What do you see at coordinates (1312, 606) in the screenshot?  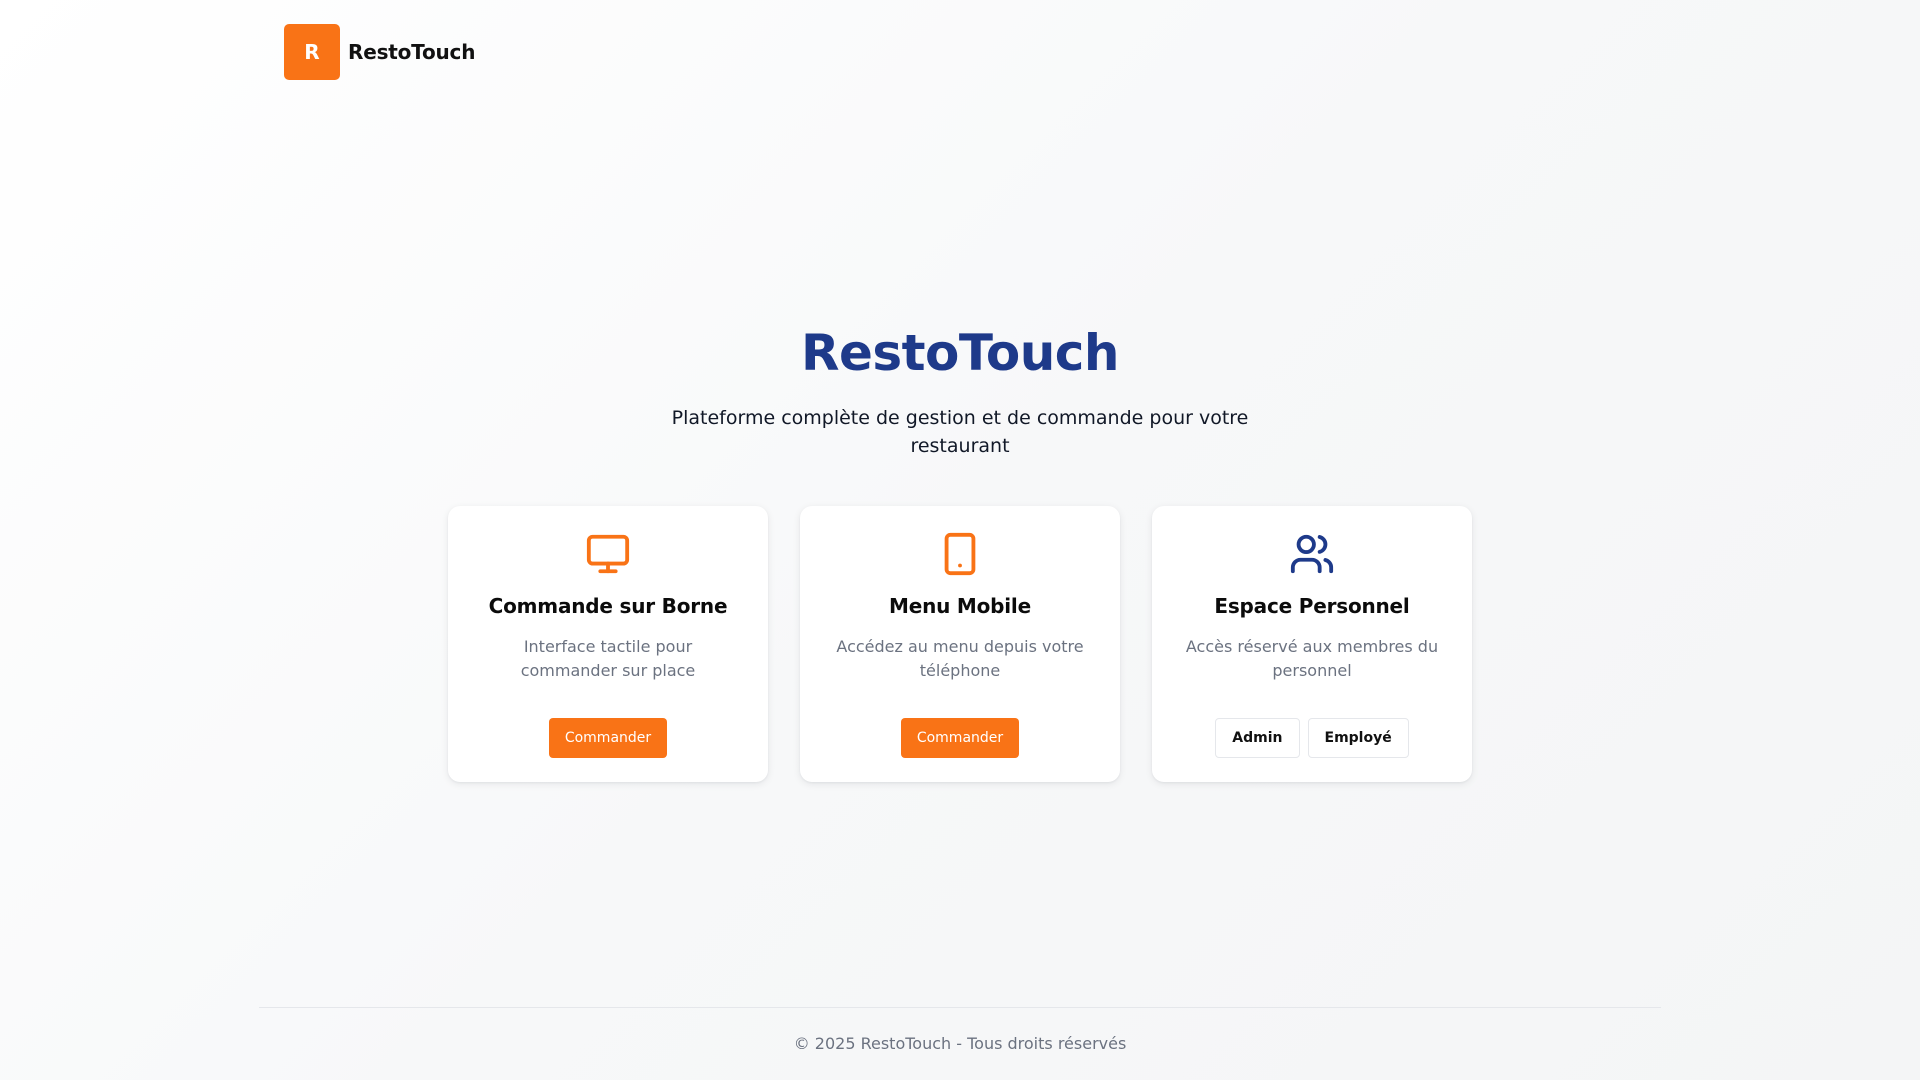 I see `card-title: Espace Personnel` at bounding box center [1312, 606].